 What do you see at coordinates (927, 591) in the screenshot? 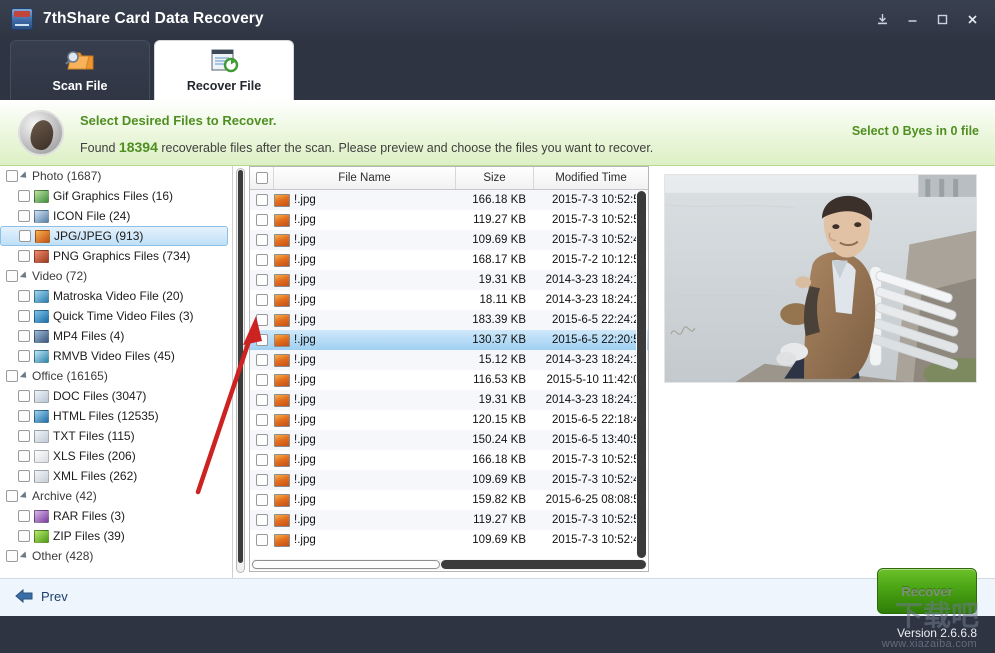
I see `recover-button: Recover` at bounding box center [927, 591].